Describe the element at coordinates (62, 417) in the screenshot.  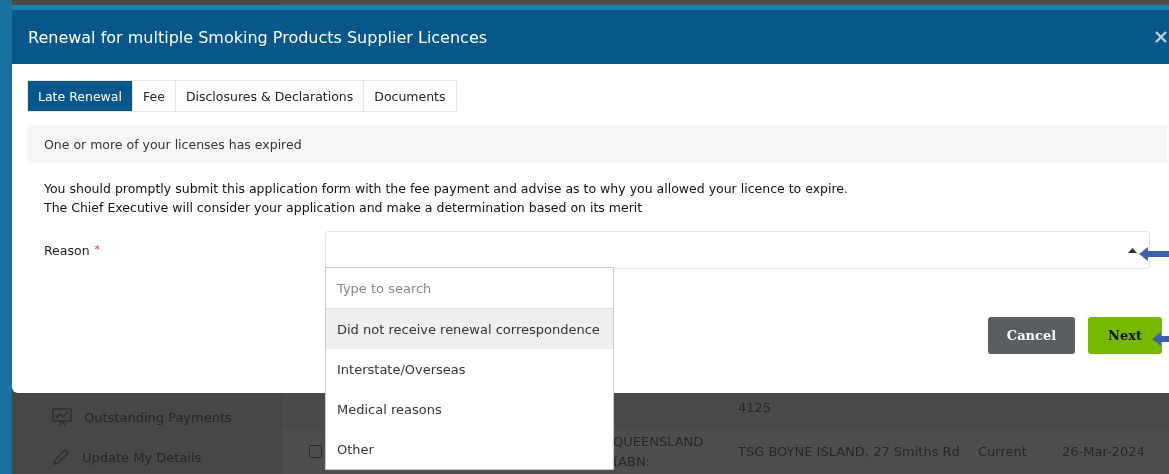
I see `chart-icon` at that location.